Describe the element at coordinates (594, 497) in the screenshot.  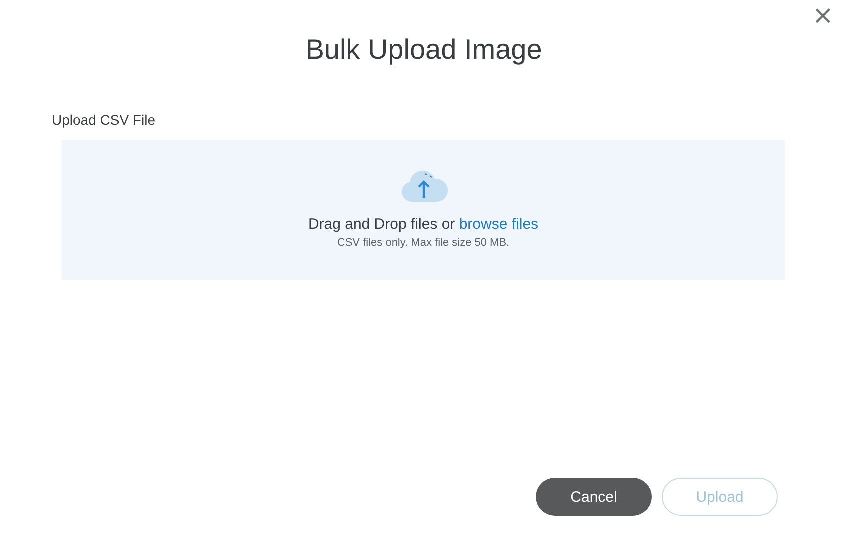
I see `cancel-button: Cancel` at that location.